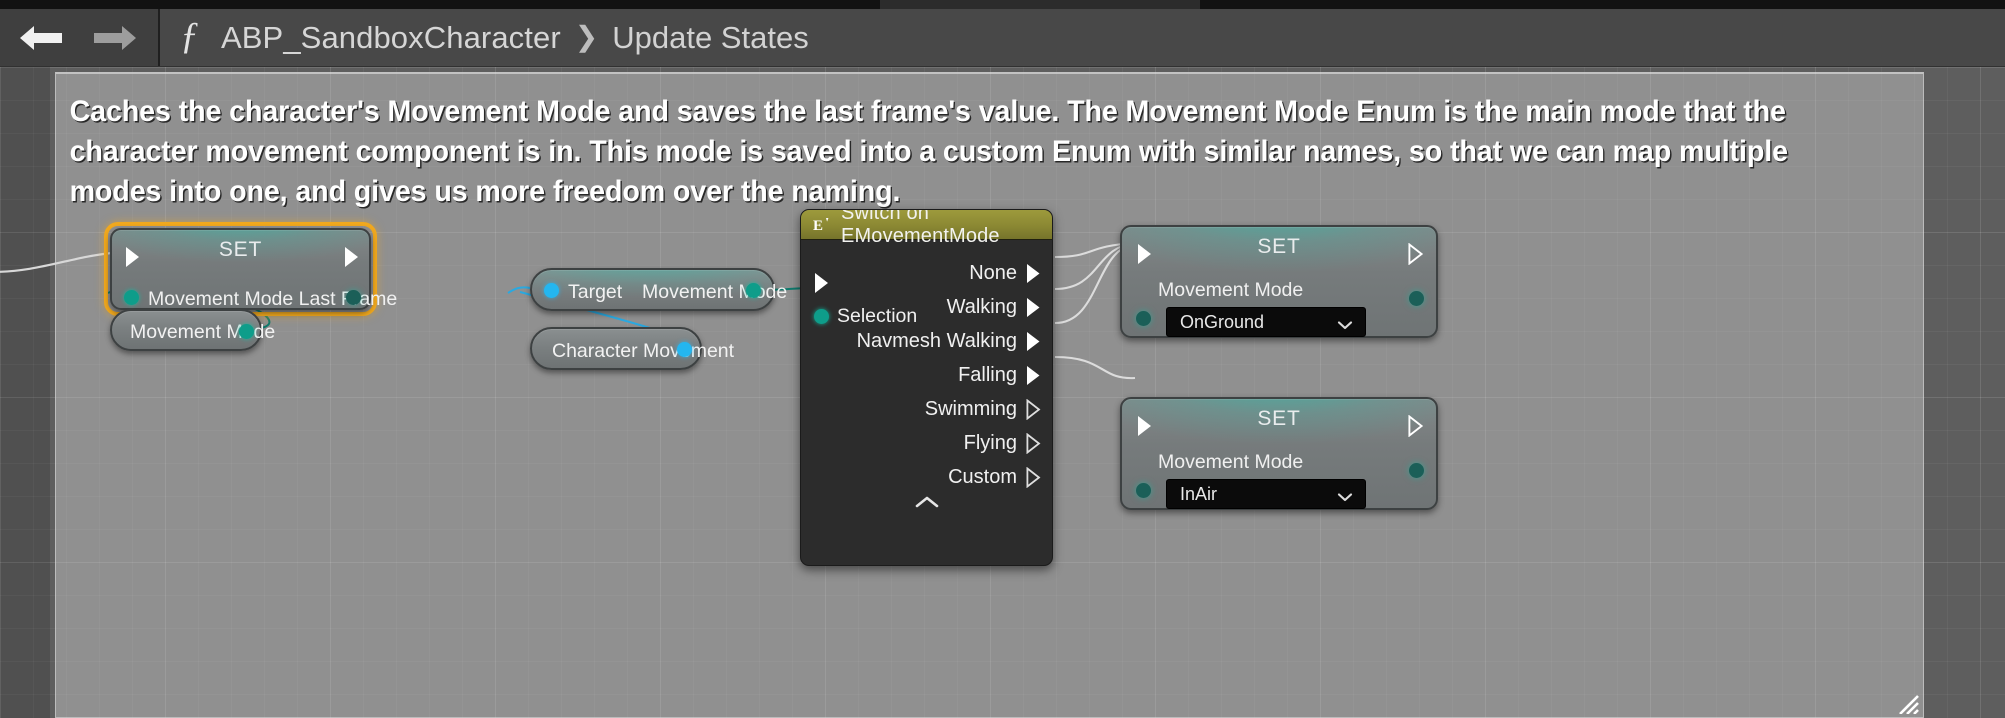 This screenshot has width=2005, height=718. I want to click on arrow-right-icon, so click(115, 38).